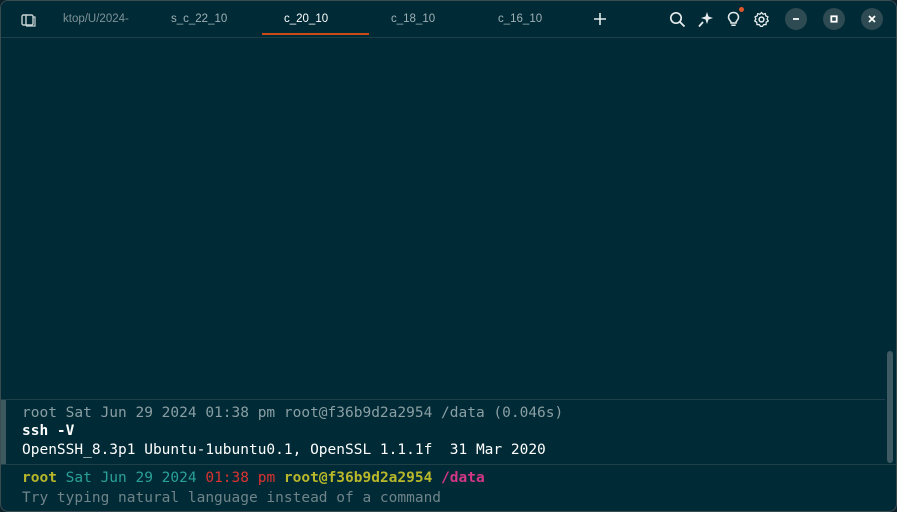 This screenshot has width=897, height=512. I want to click on tab-1: s_c_22_10, so click(211, 19).